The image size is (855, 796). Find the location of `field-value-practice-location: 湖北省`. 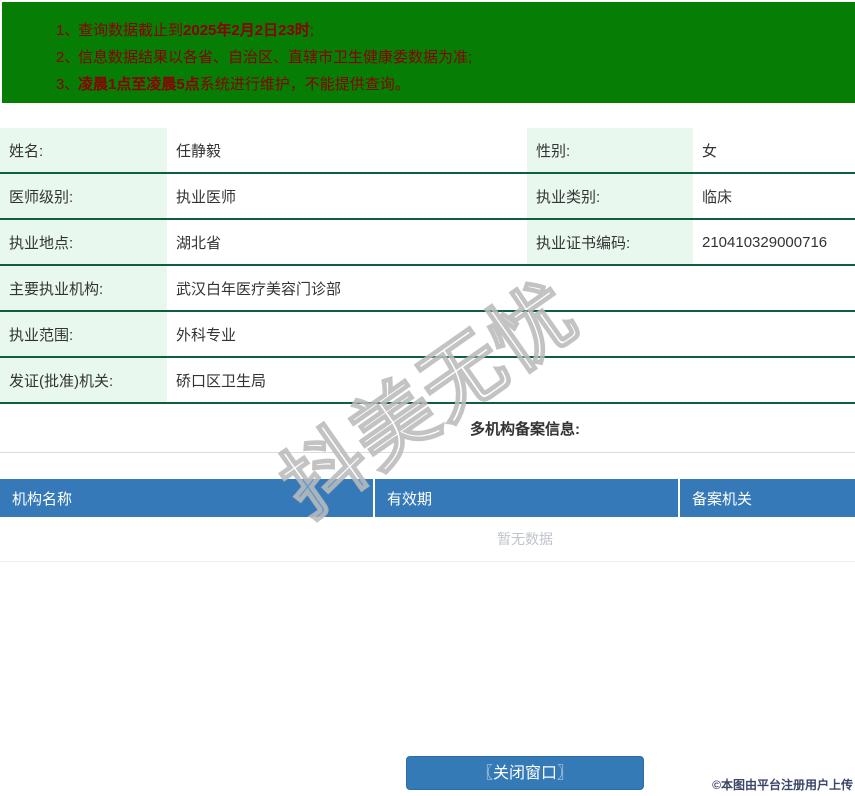

field-value-practice-location: 湖北省 is located at coordinates (347, 242).